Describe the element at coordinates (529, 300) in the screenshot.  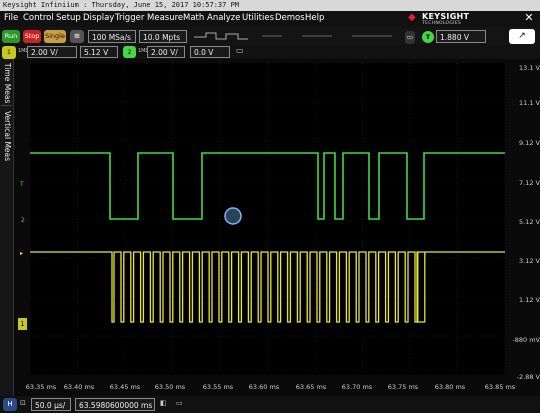
I see `y-axis-label: 1.12 V` at that location.